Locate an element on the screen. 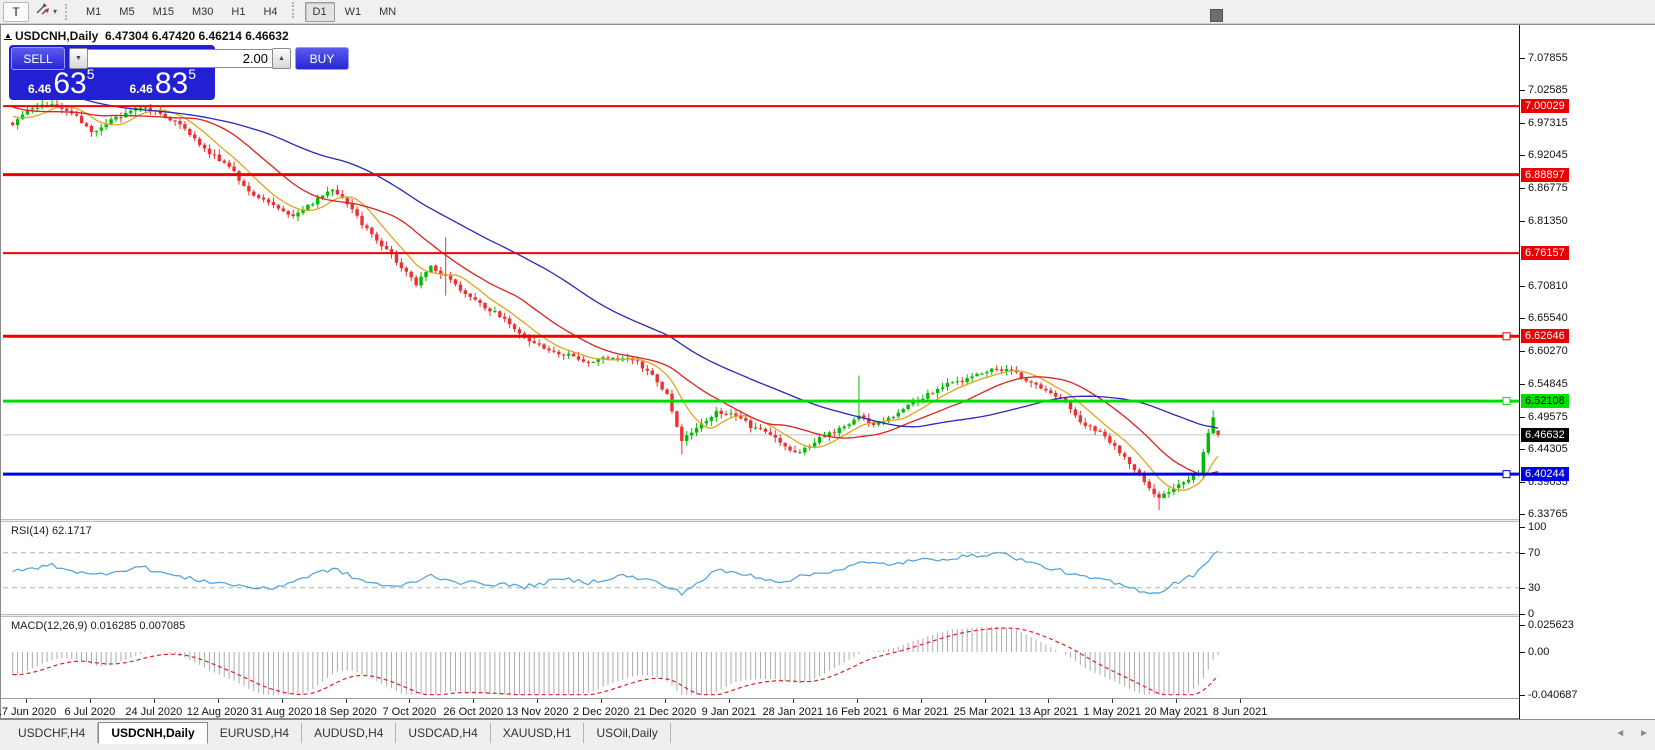 The image size is (1655, 750). date-tick-label: 20 May 2021 is located at coordinates (1176, 712).